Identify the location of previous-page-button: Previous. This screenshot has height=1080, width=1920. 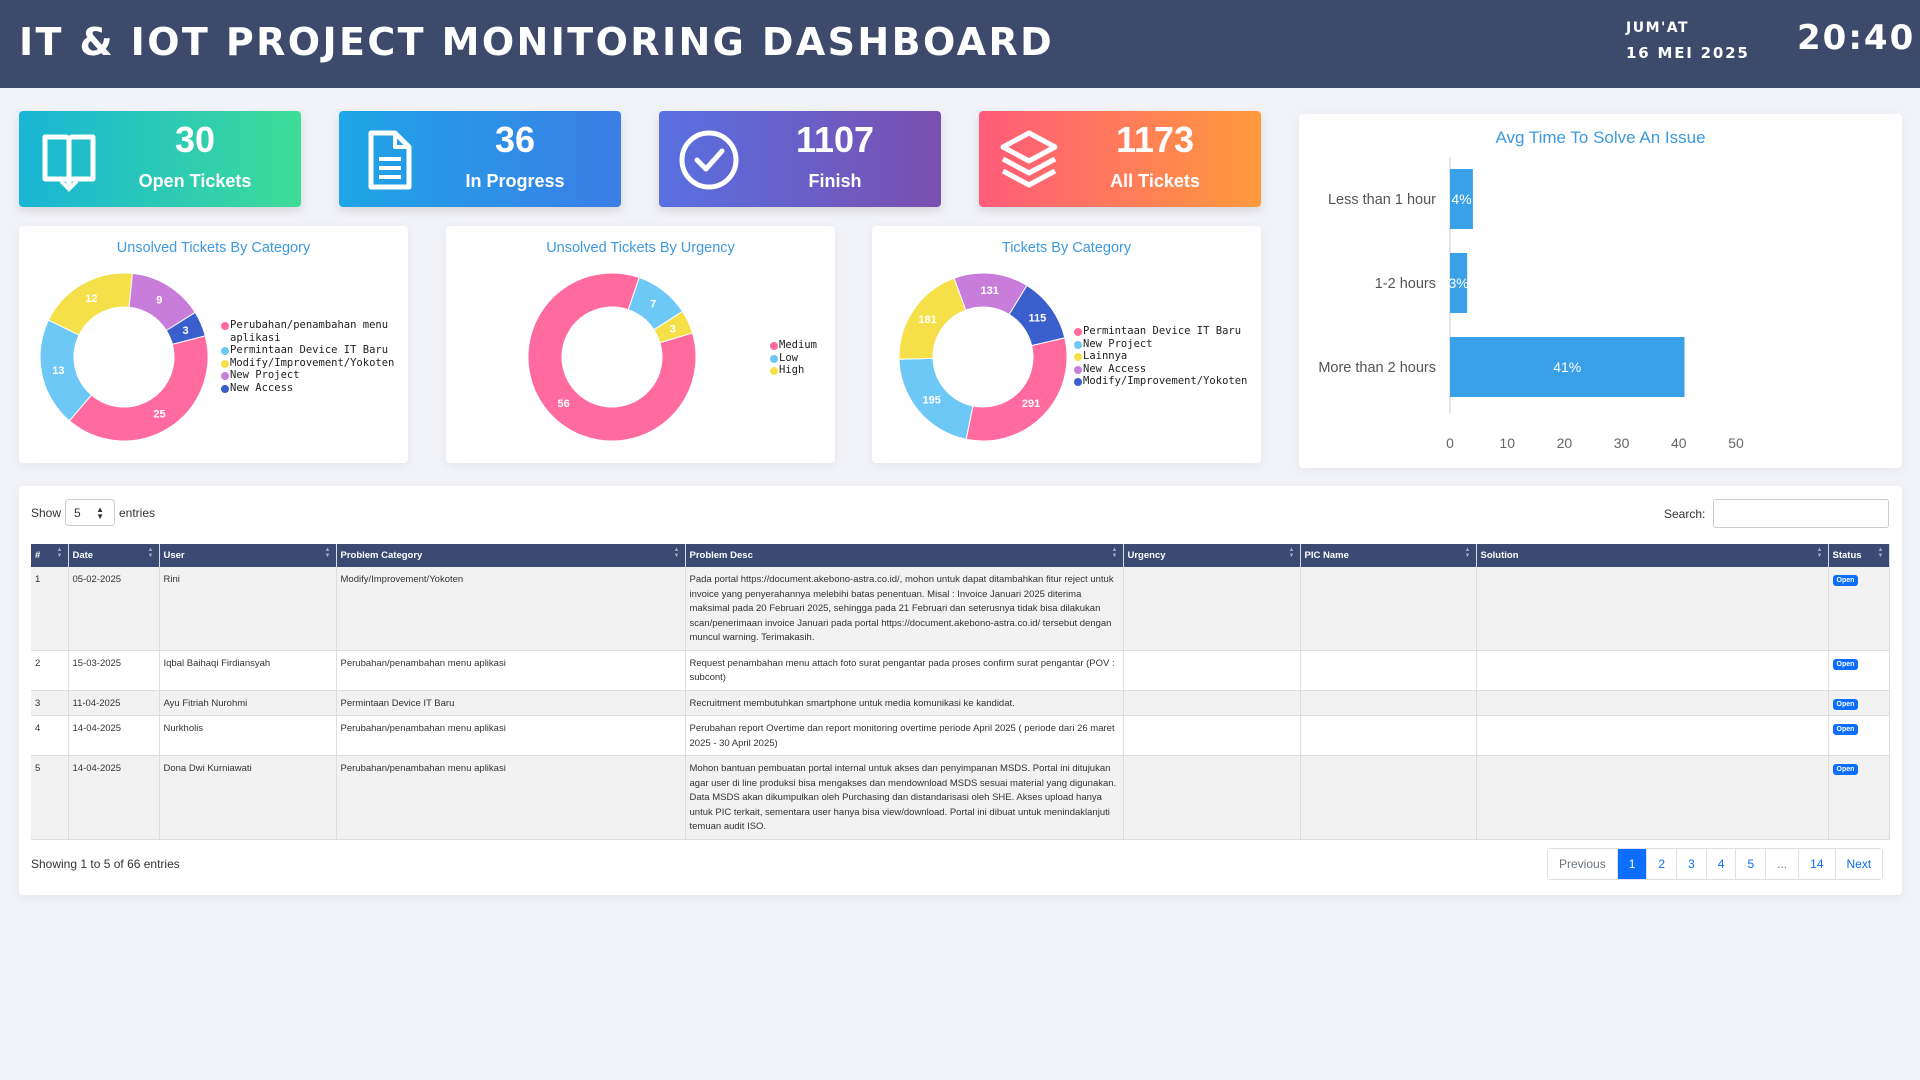
(1582, 864).